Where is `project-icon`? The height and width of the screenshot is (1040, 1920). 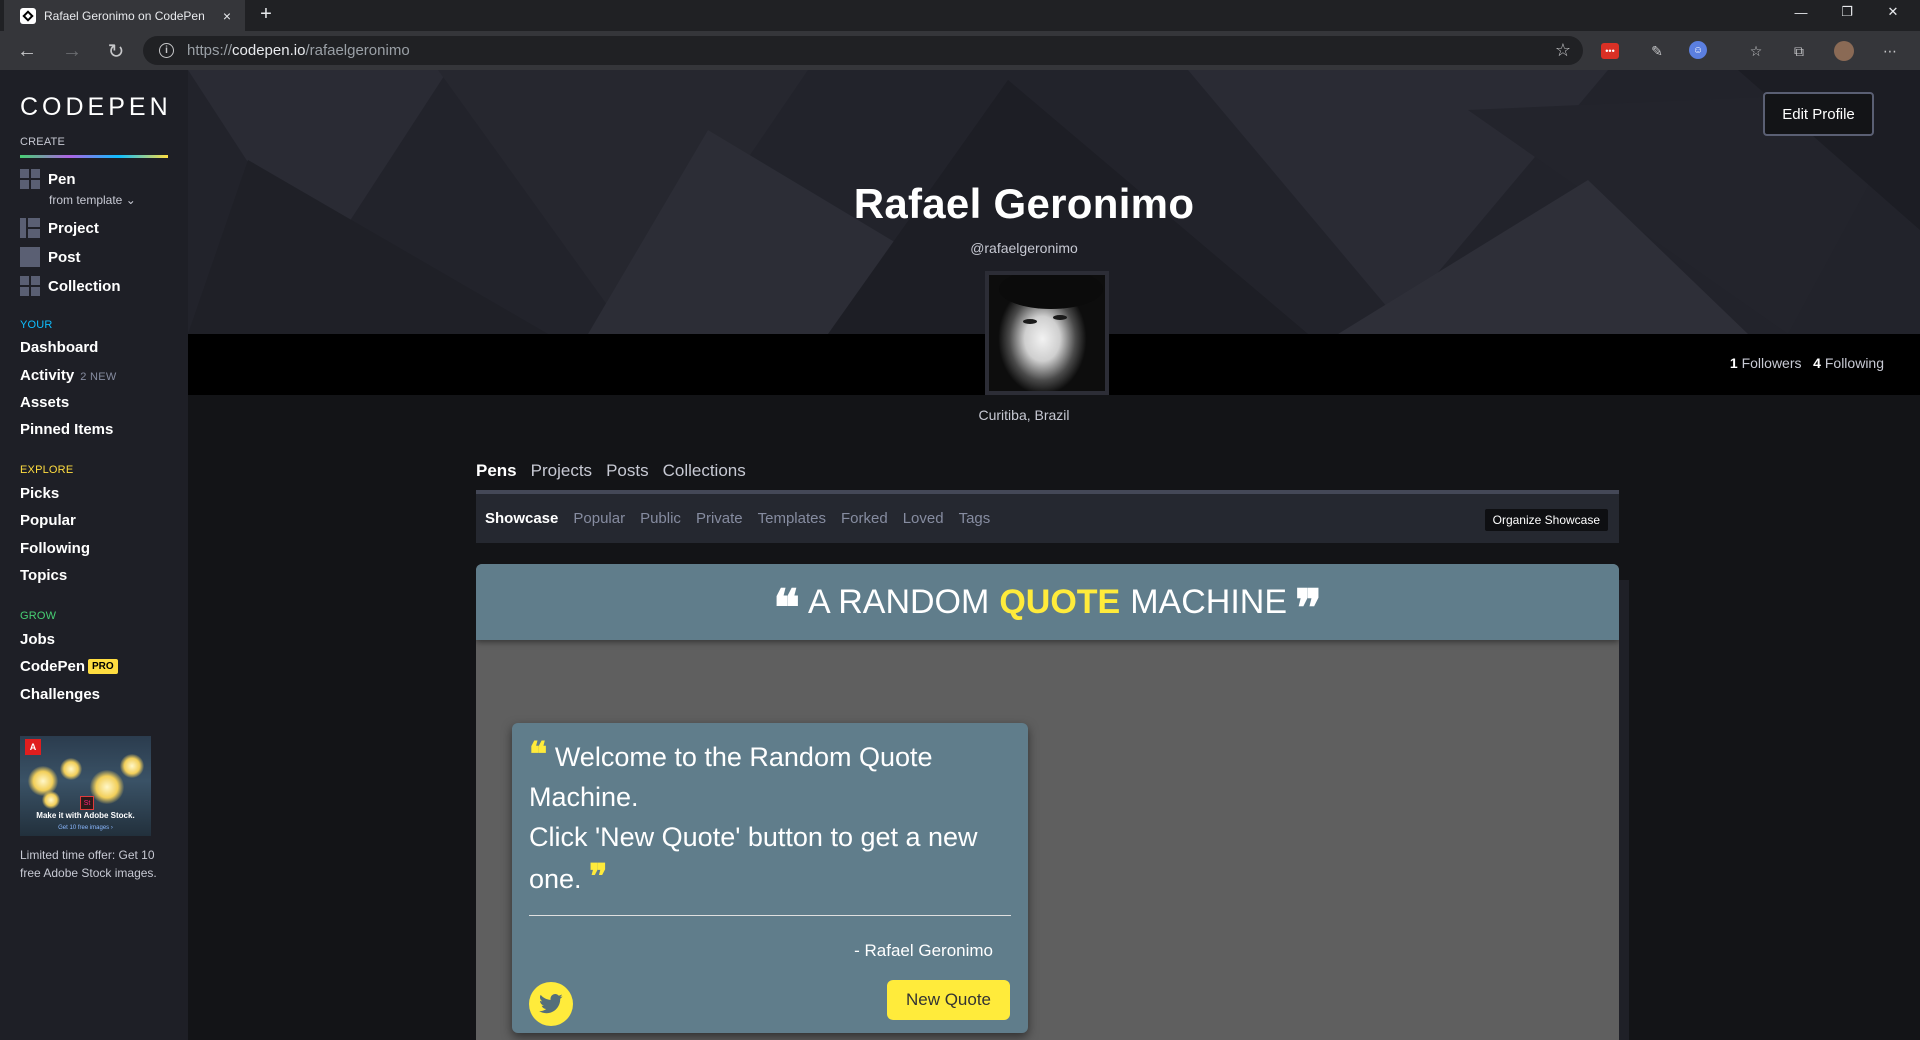 project-icon is located at coordinates (30, 228).